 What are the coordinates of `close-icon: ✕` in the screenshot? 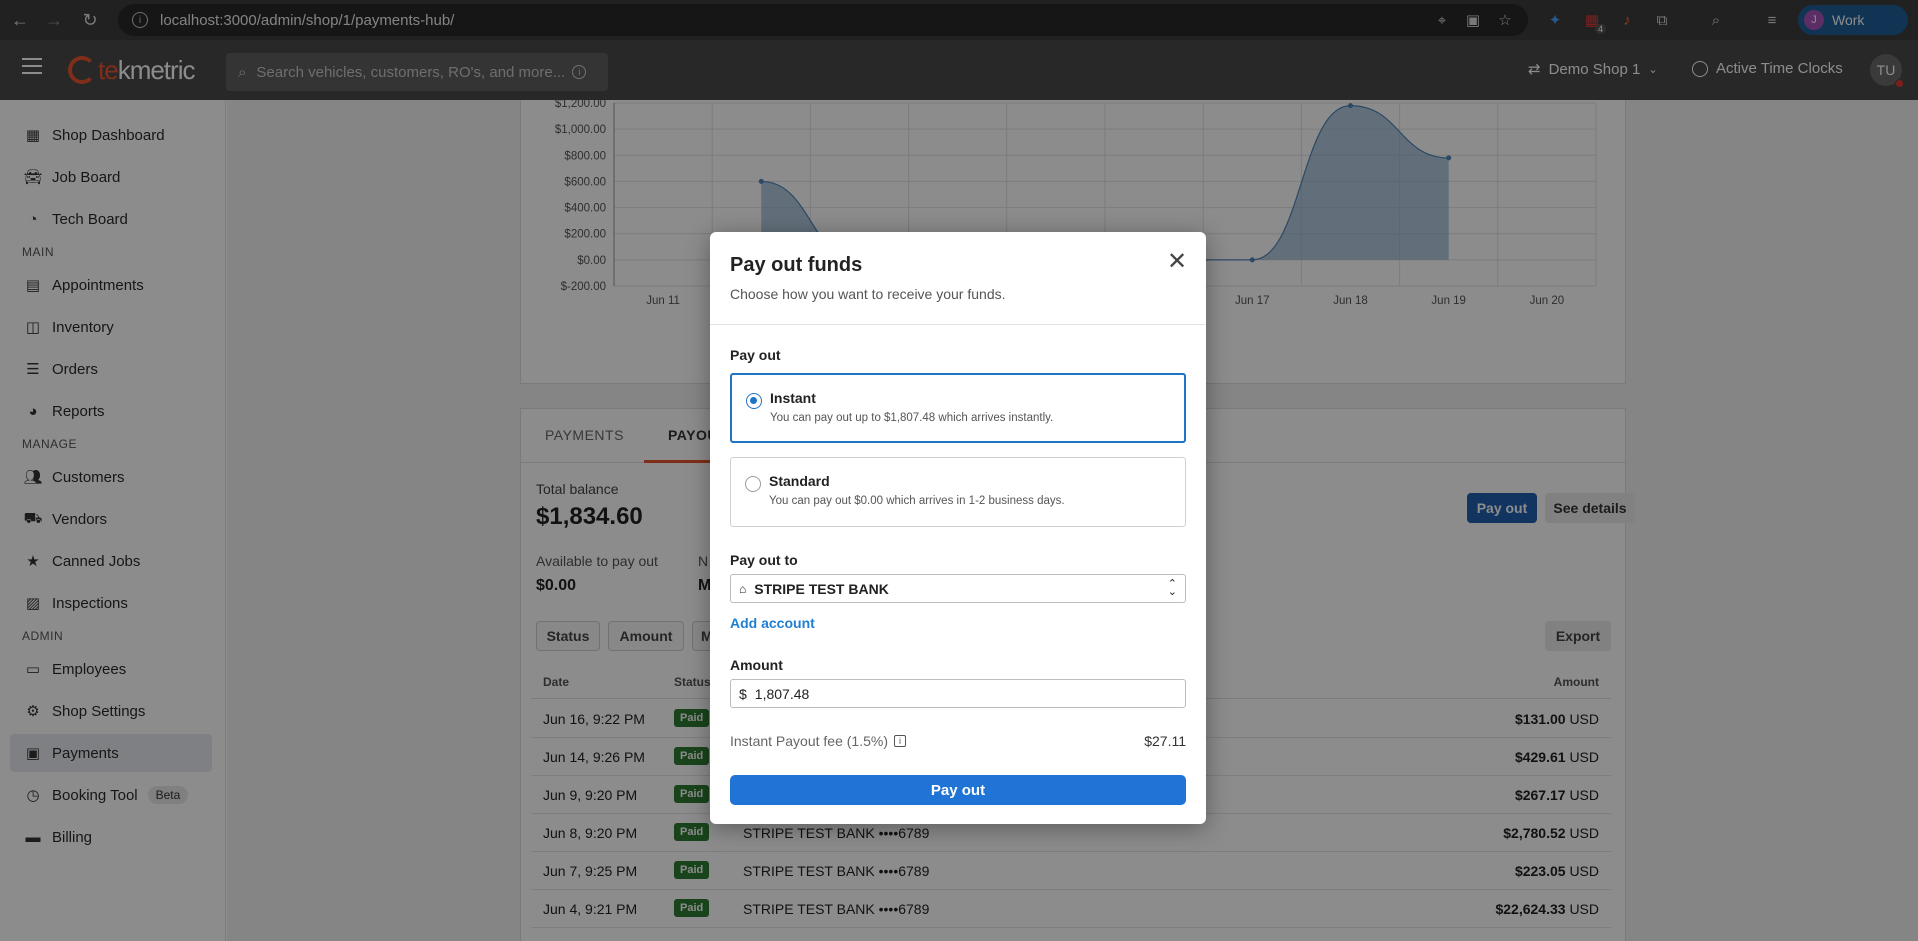 It's located at (1177, 261).